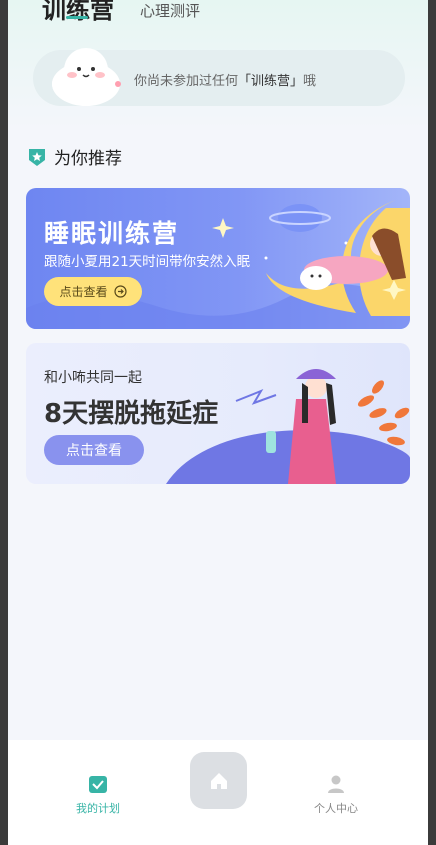 The height and width of the screenshot is (845, 436). I want to click on nav-item-home, so click(218, 780).